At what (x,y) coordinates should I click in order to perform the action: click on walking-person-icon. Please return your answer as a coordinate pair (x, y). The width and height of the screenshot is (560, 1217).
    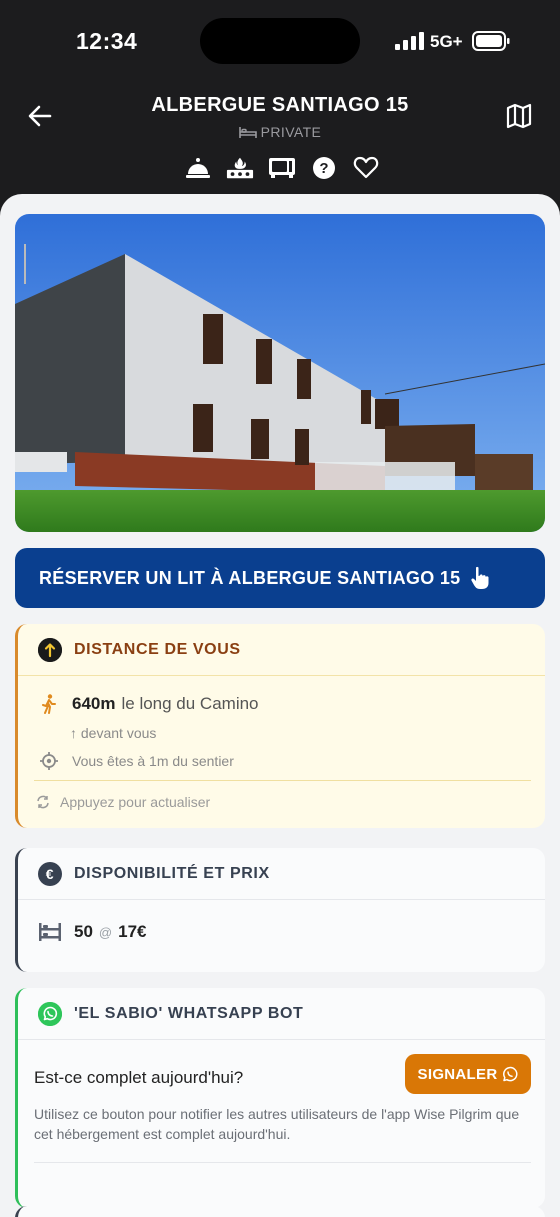
    Looking at the image, I should click on (49, 704).